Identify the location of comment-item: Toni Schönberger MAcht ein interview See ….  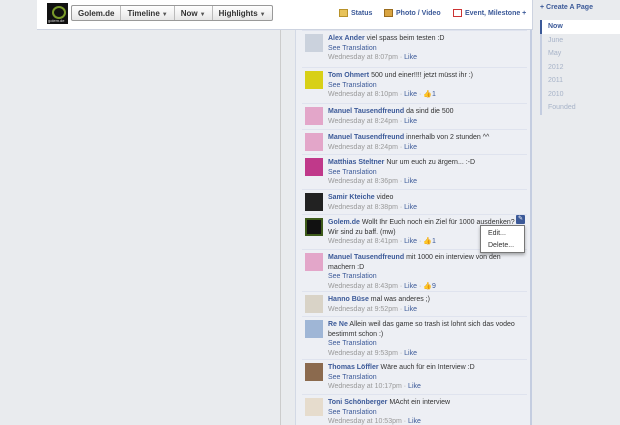
(414, 409).